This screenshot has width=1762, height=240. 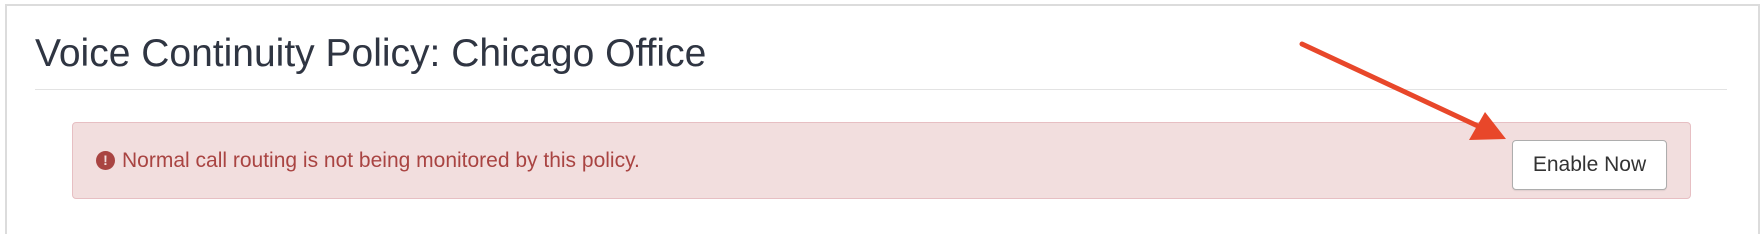 I want to click on title-divider, so click(x=881, y=89).